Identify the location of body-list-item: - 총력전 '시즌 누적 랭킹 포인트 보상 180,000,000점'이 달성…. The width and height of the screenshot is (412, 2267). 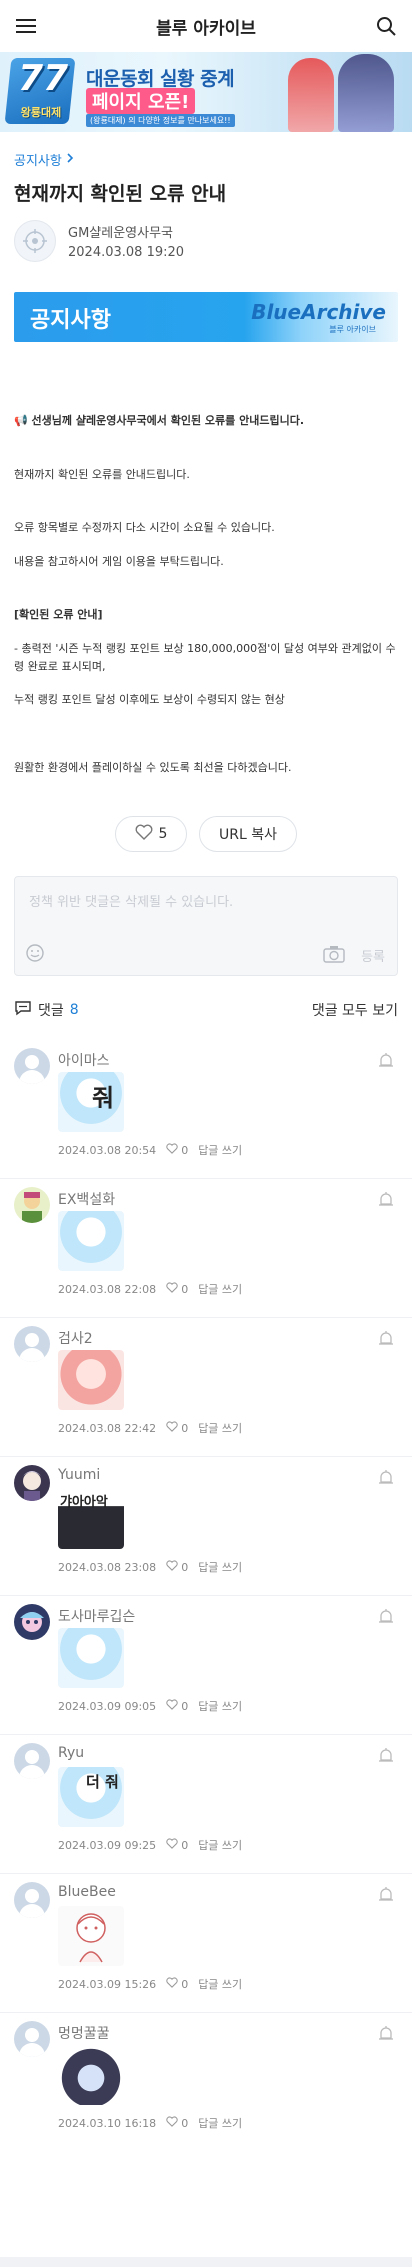
(205, 657).